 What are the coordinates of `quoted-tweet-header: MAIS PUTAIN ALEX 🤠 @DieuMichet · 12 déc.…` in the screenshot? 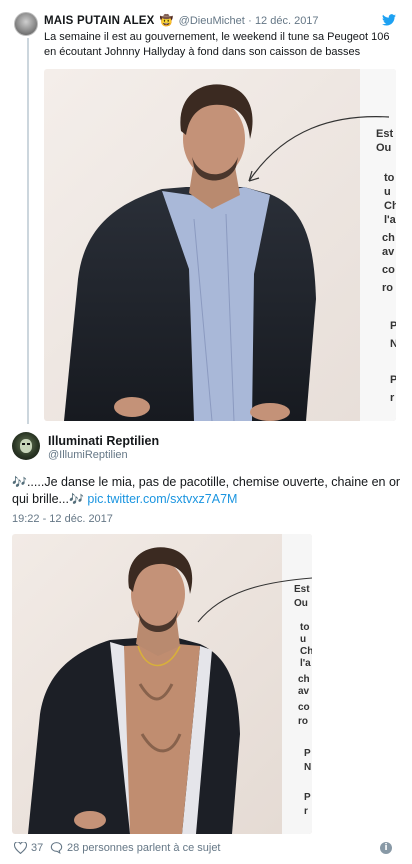 It's located at (181, 20).